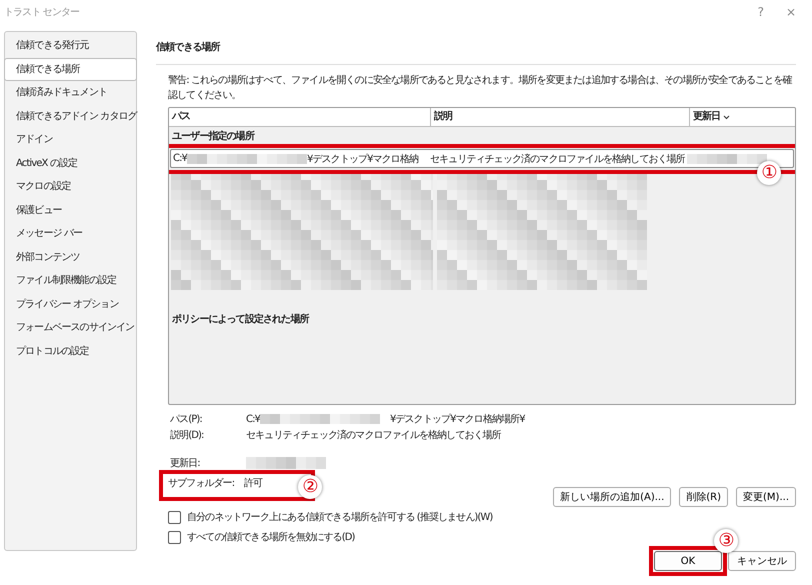 The image size is (812, 585). What do you see at coordinates (557, 159) in the screenshot?
I see `description-text: セキュリティチェック済のマクロファイルを格納しておく場所` at bounding box center [557, 159].